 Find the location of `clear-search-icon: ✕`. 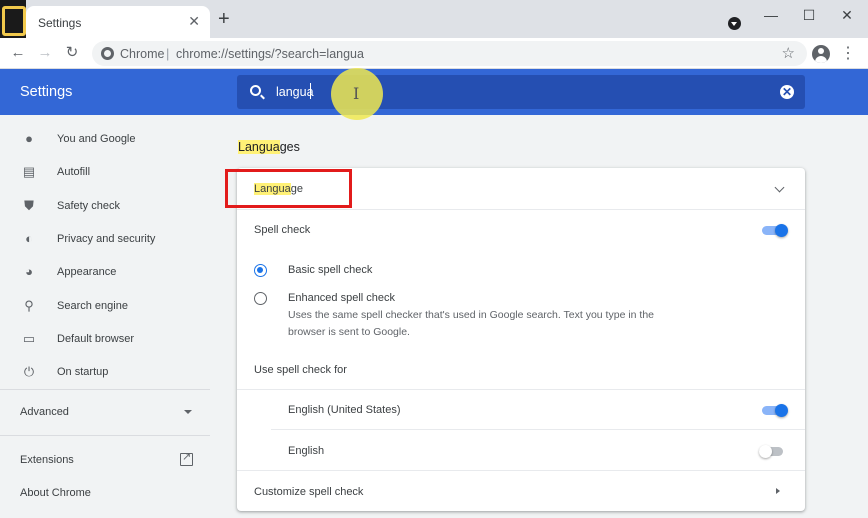

clear-search-icon: ✕ is located at coordinates (787, 92).